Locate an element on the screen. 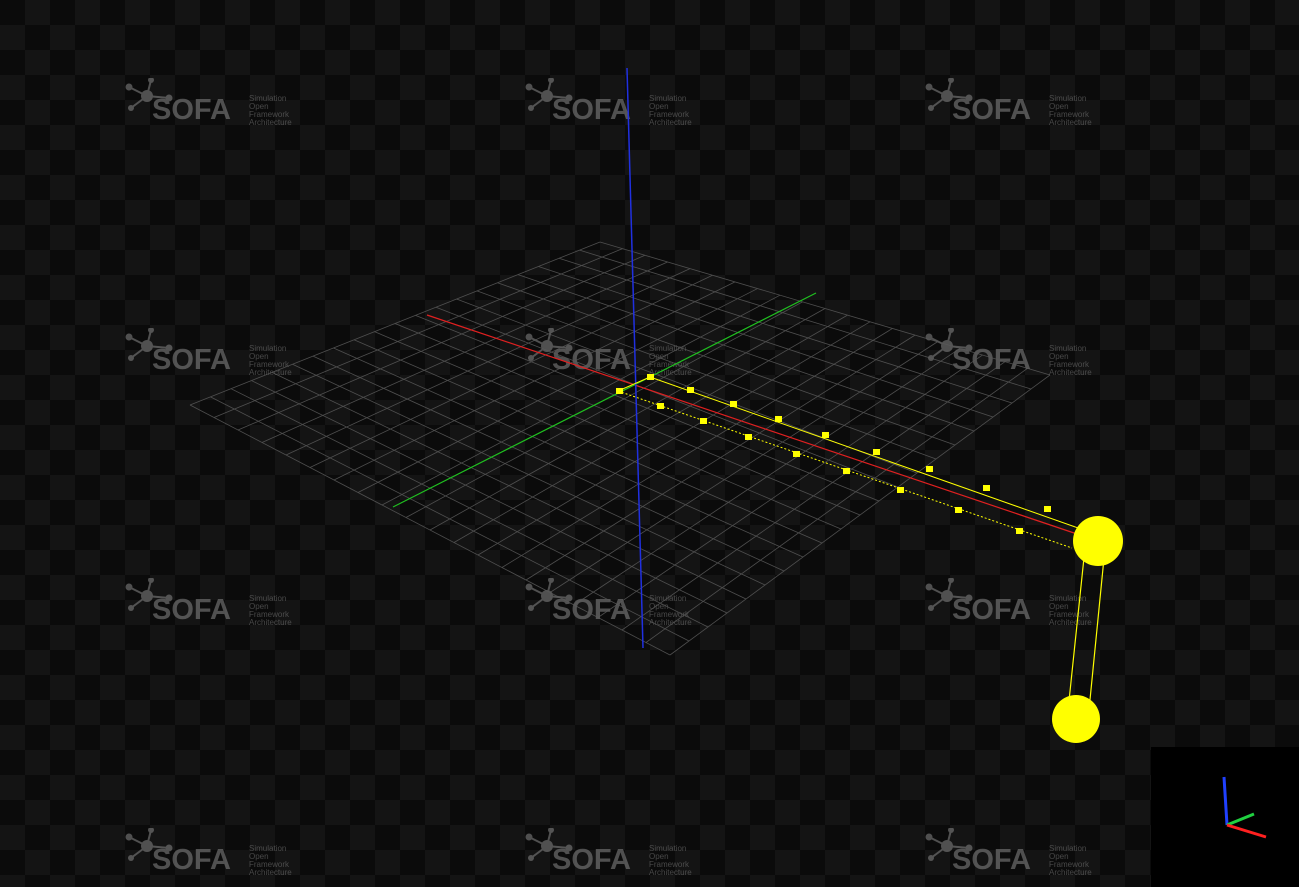 Image resolution: width=1299 pixels, height=887 pixels. lower-sphere is located at coordinates (1076, 719).